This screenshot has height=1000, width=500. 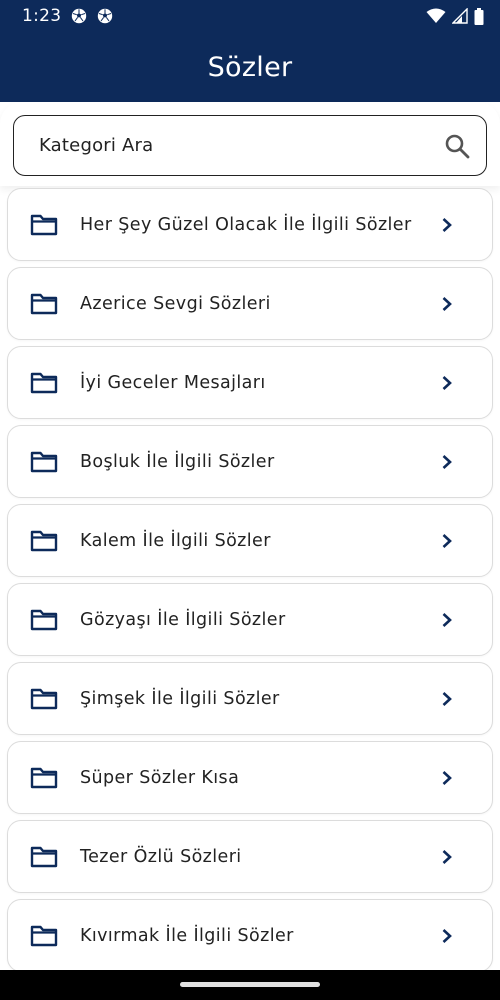 I want to click on search-input: Kategori Ara, so click(x=250, y=145).